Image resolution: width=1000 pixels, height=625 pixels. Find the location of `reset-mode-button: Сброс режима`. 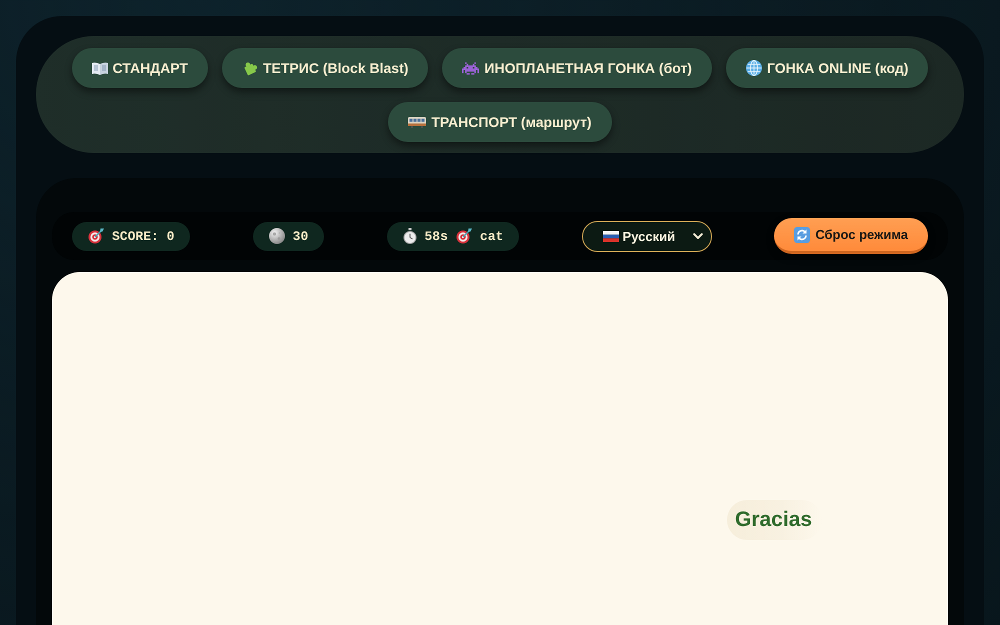

reset-mode-button: Сброс режима is located at coordinates (851, 236).